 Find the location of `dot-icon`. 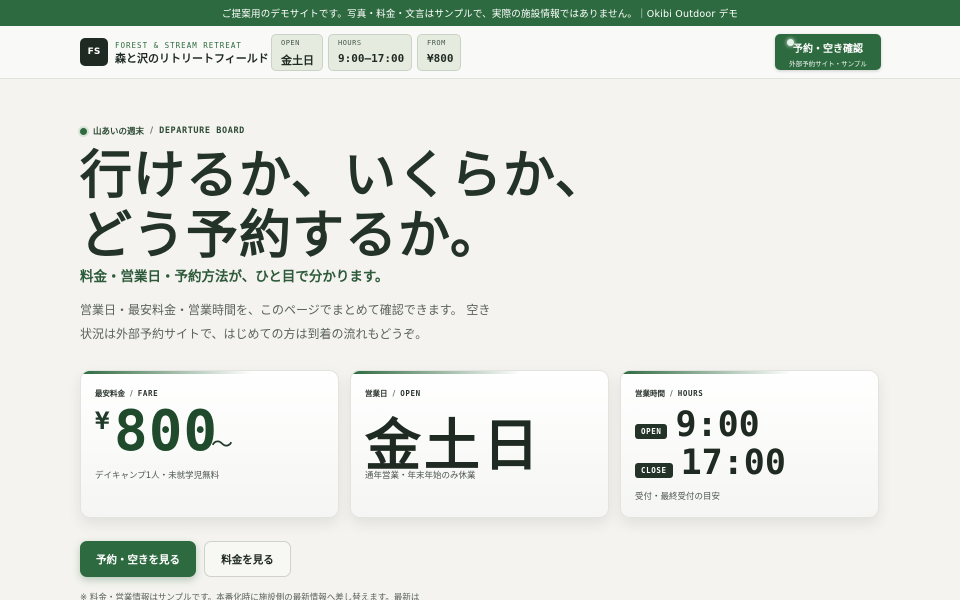

dot-icon is located at coordinates (83, 131).